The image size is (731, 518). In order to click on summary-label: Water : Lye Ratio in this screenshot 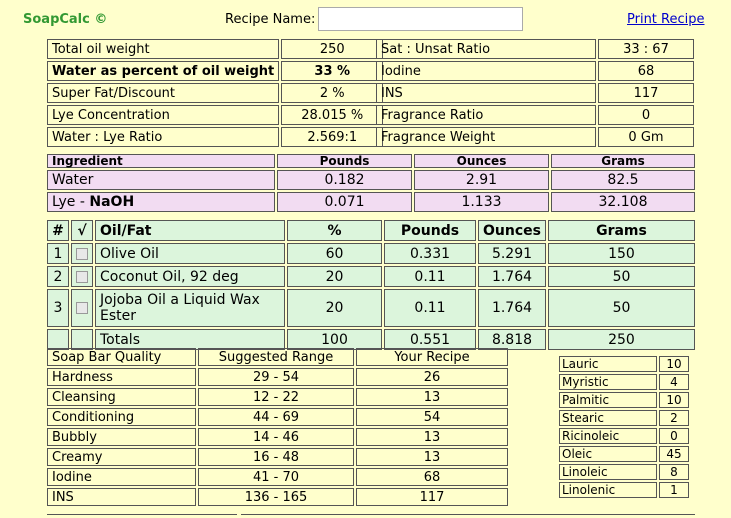, I will do `click(163, 137)`.